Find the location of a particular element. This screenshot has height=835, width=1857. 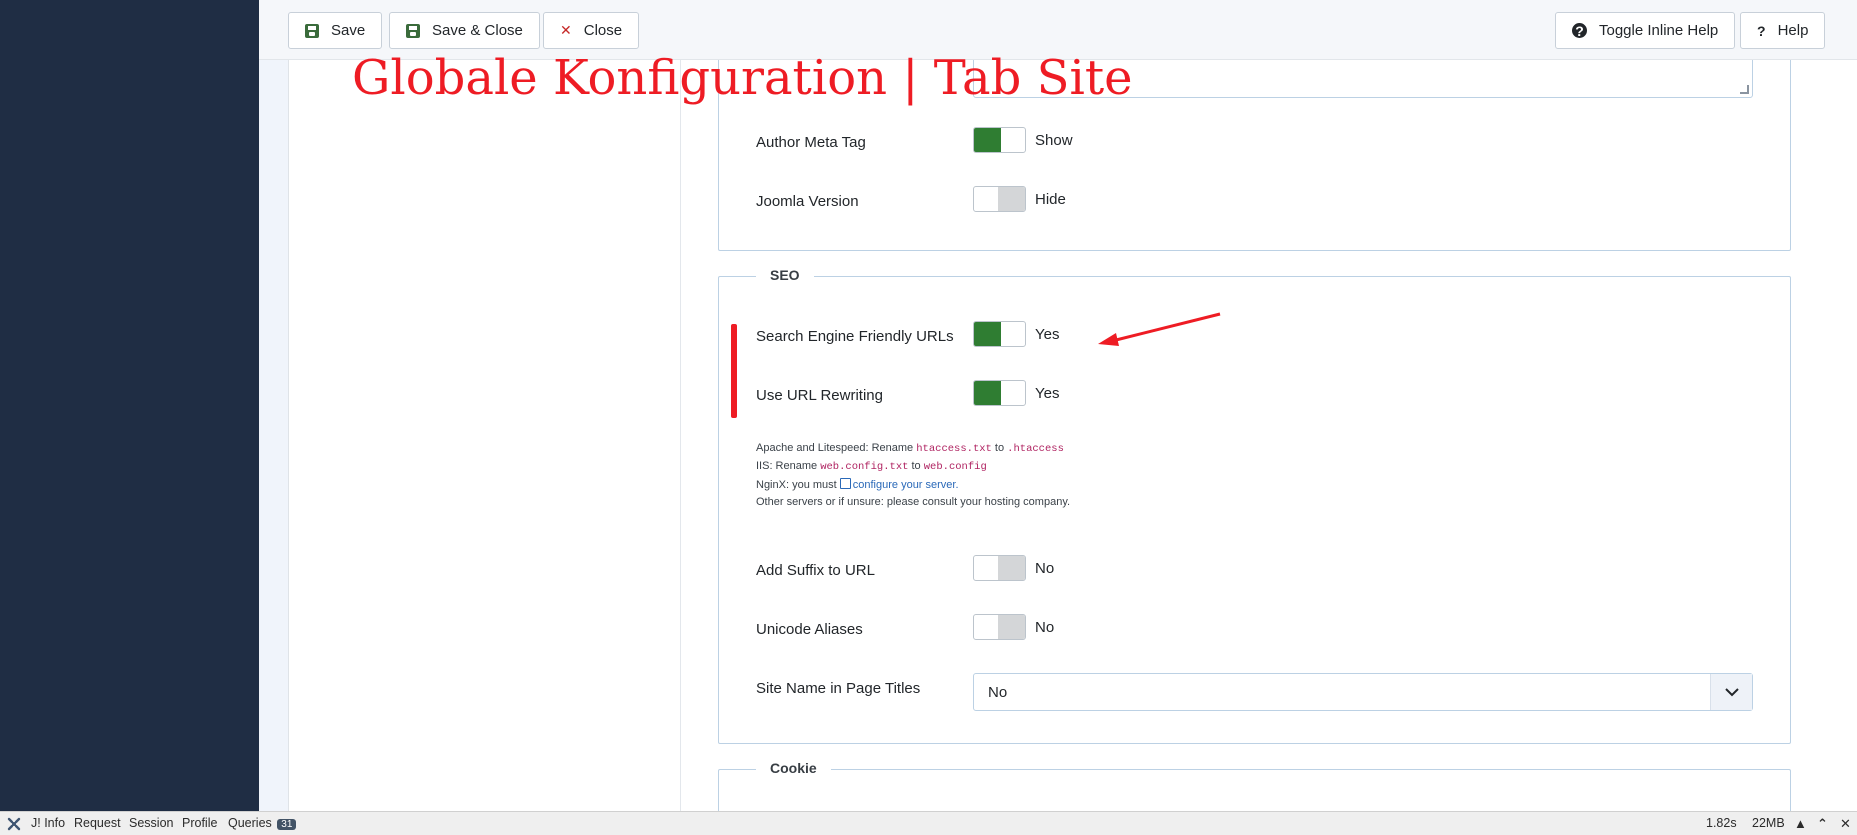

toggle-inline-help-button: ? Toggle Inline Help is located at coordinates (1645, 30).